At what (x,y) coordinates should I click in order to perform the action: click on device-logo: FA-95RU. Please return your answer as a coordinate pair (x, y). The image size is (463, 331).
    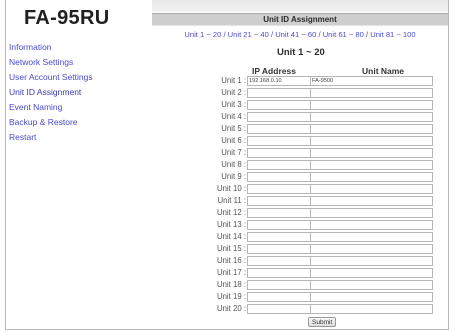
    Looking at the image, I should click on (67, 18).